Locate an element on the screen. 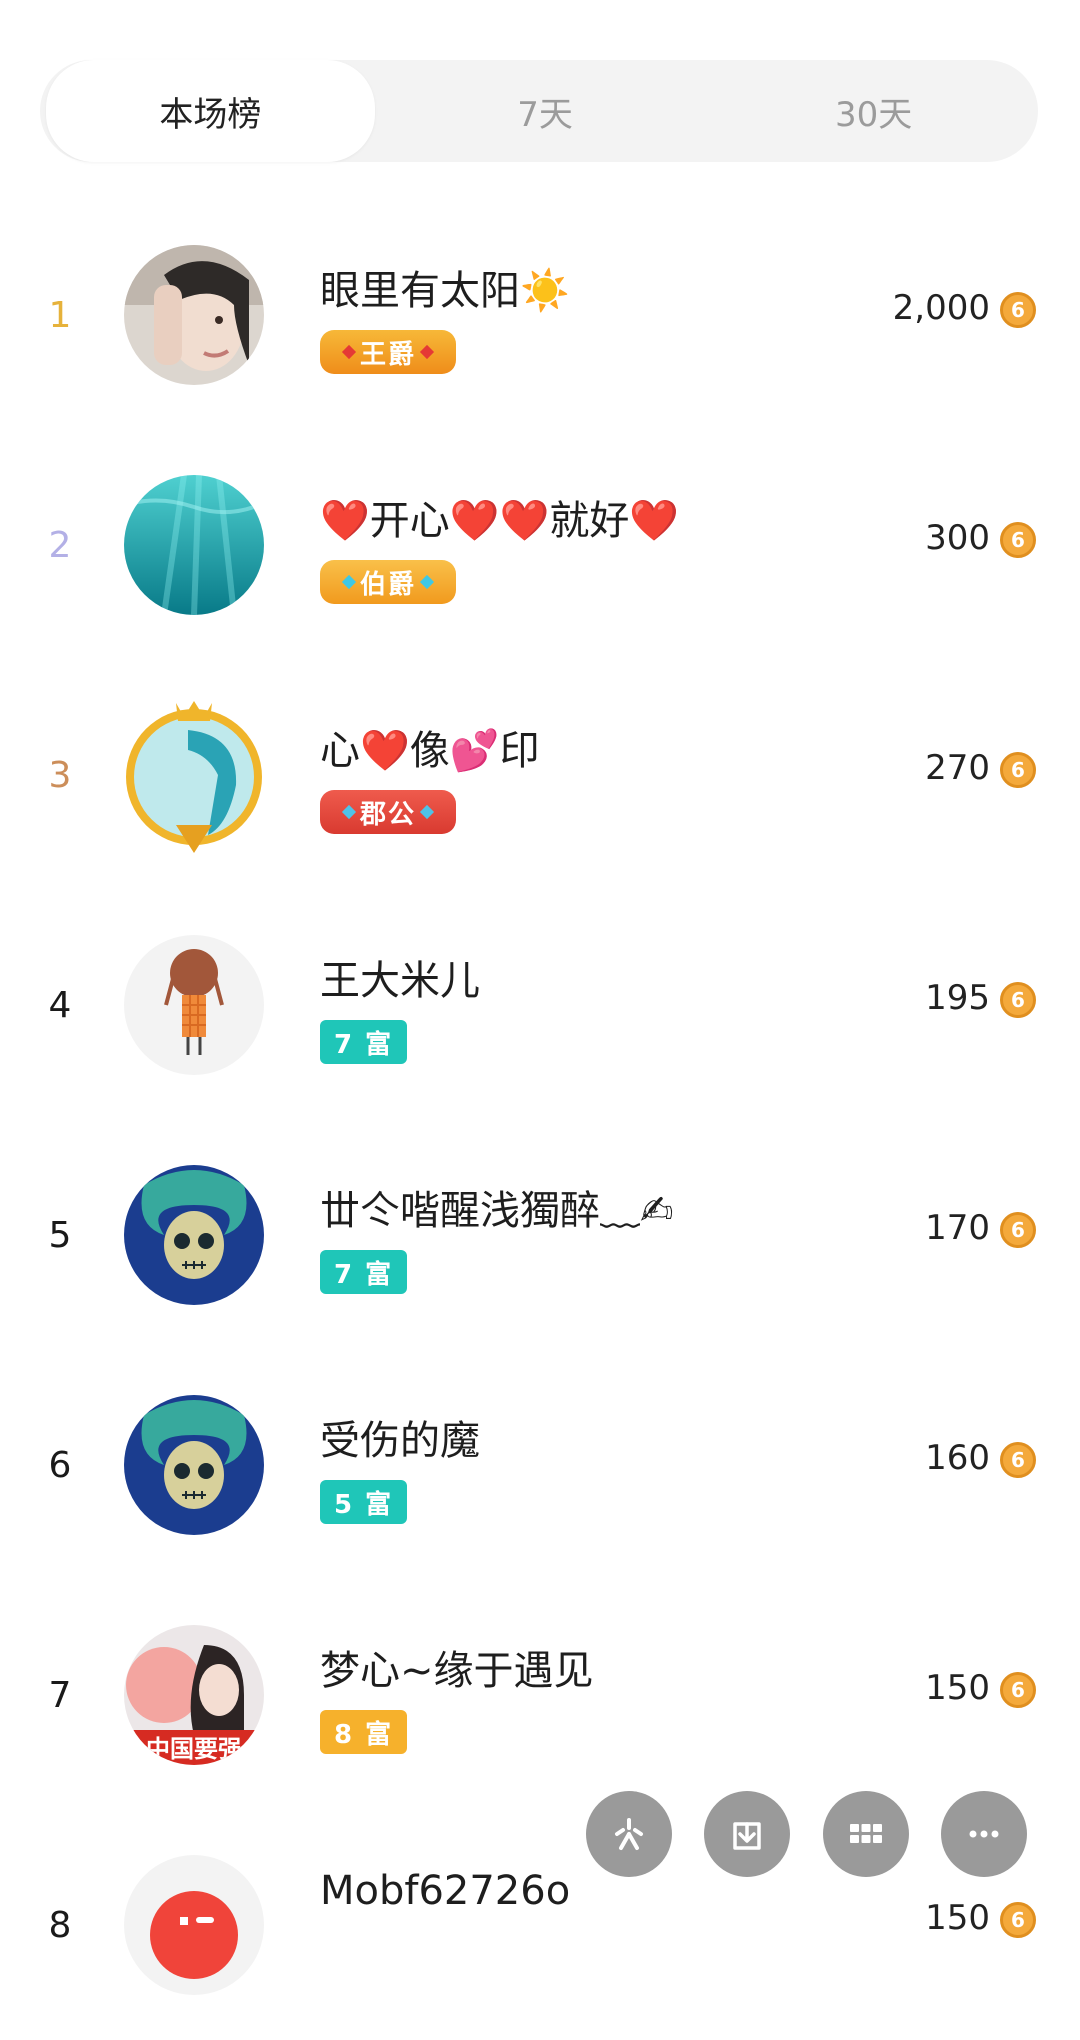 The width and height of the screenshot is (1080, 2040). rank-number: 8 is located at coordinates (60, 1925).